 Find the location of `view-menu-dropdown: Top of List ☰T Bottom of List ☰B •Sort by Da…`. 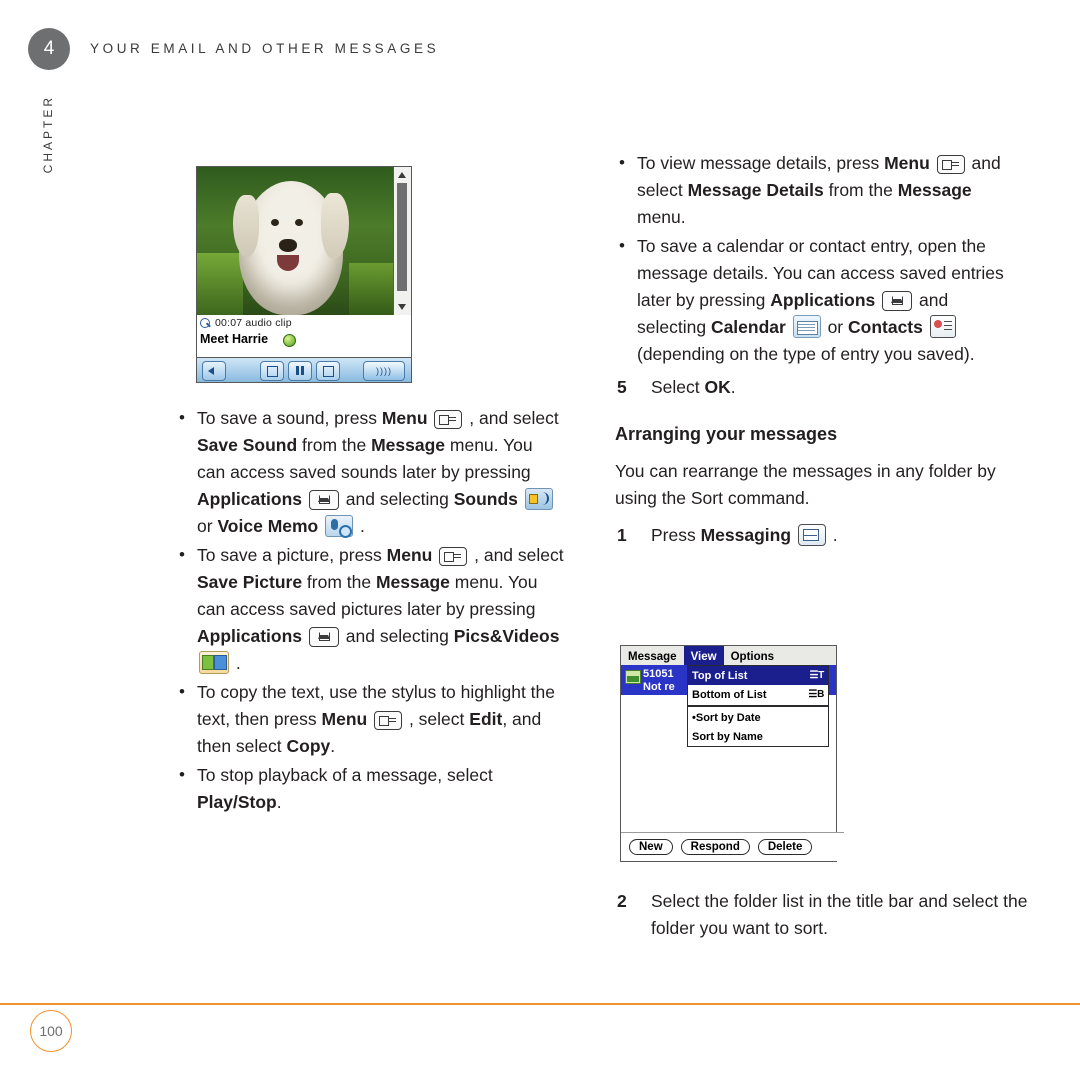

view-menu-dropdown: Top of List ☰T Bottom of List ☰B •Sort by Da… is located at coordinates (758, 706).